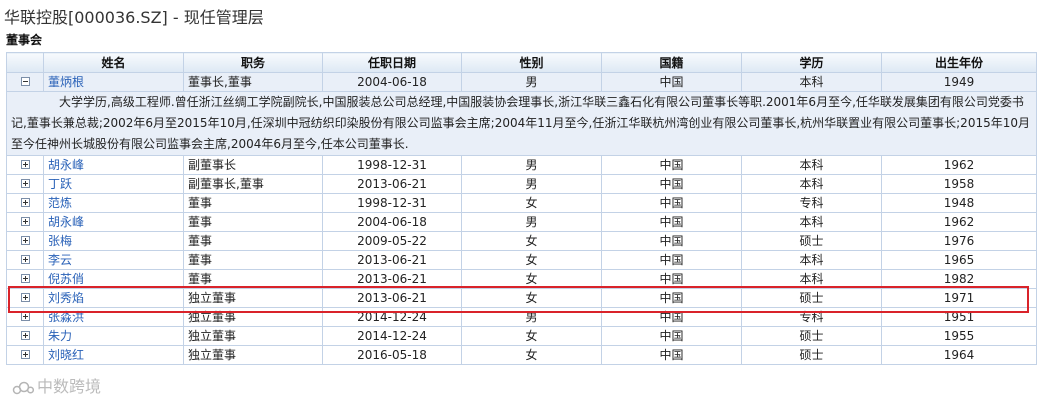  I want to click on table-row: 张梅 董事 2009-05-22 女中国 硕士 1976, so click(521, 241).